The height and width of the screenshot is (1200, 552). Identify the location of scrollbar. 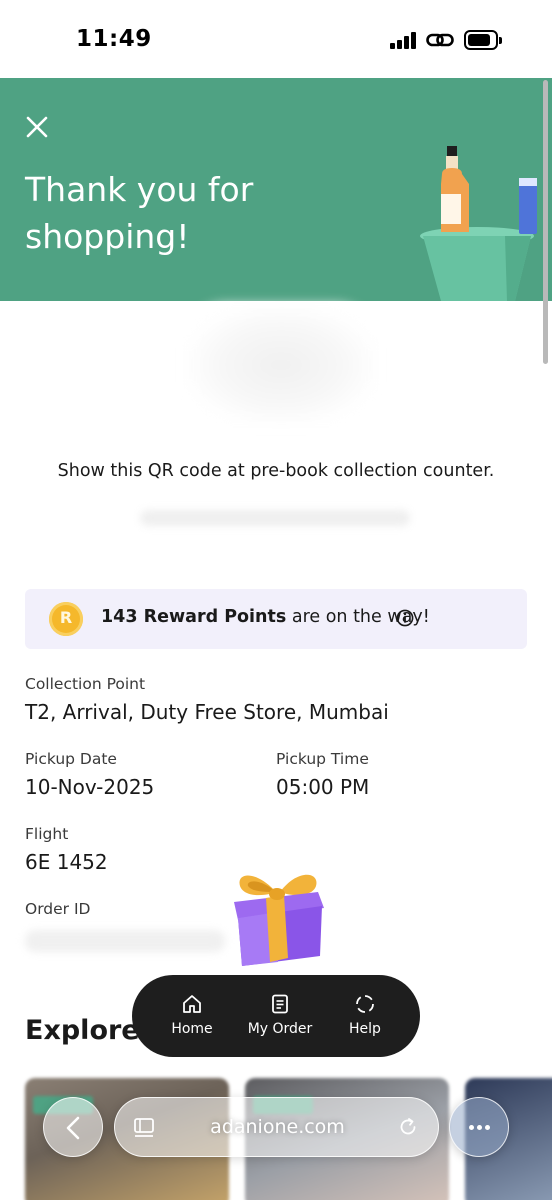
(545, 222).